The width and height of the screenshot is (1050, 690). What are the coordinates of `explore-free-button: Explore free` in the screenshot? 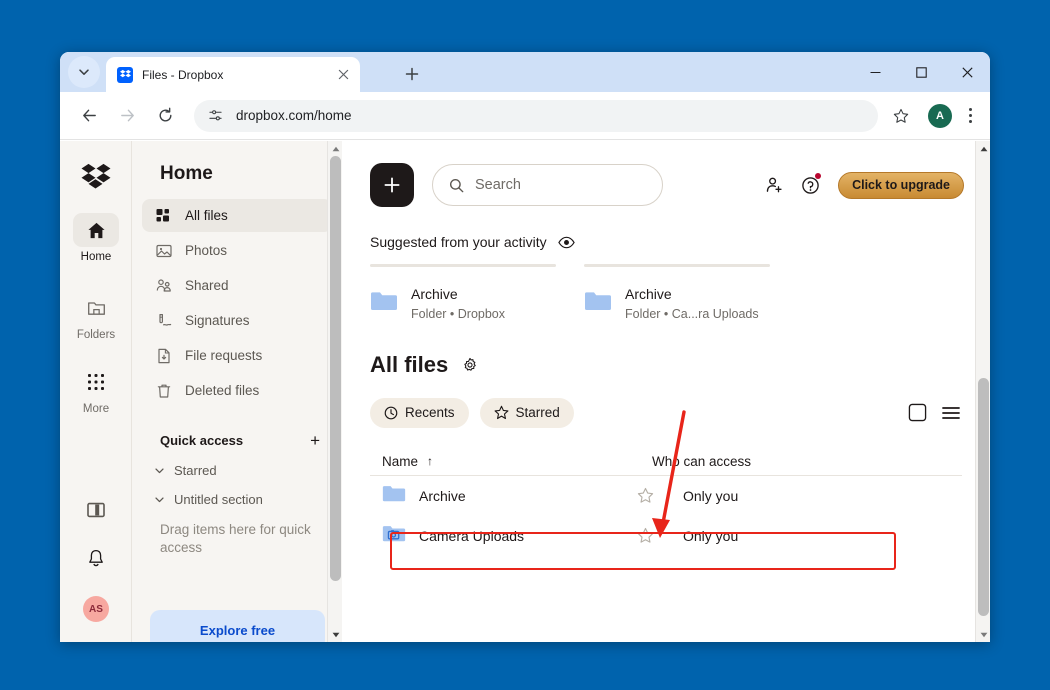 It's located at (237, 626).